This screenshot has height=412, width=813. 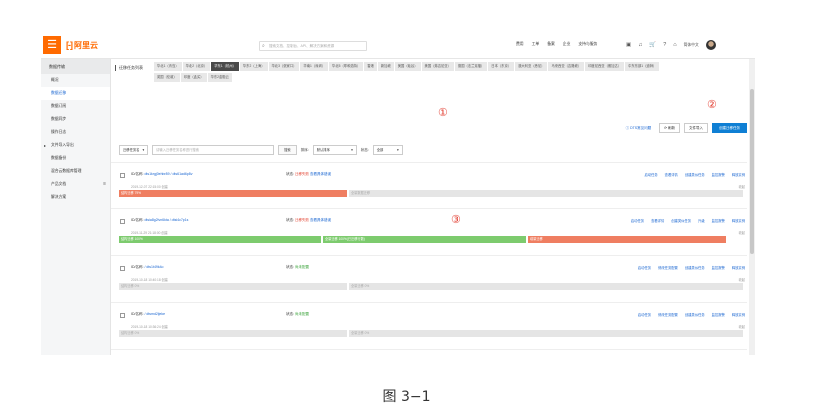 What do you see at coordinates (287, 150) in the screenshot?
I see `search-button: 搜索` at bounding box center [287, 150].